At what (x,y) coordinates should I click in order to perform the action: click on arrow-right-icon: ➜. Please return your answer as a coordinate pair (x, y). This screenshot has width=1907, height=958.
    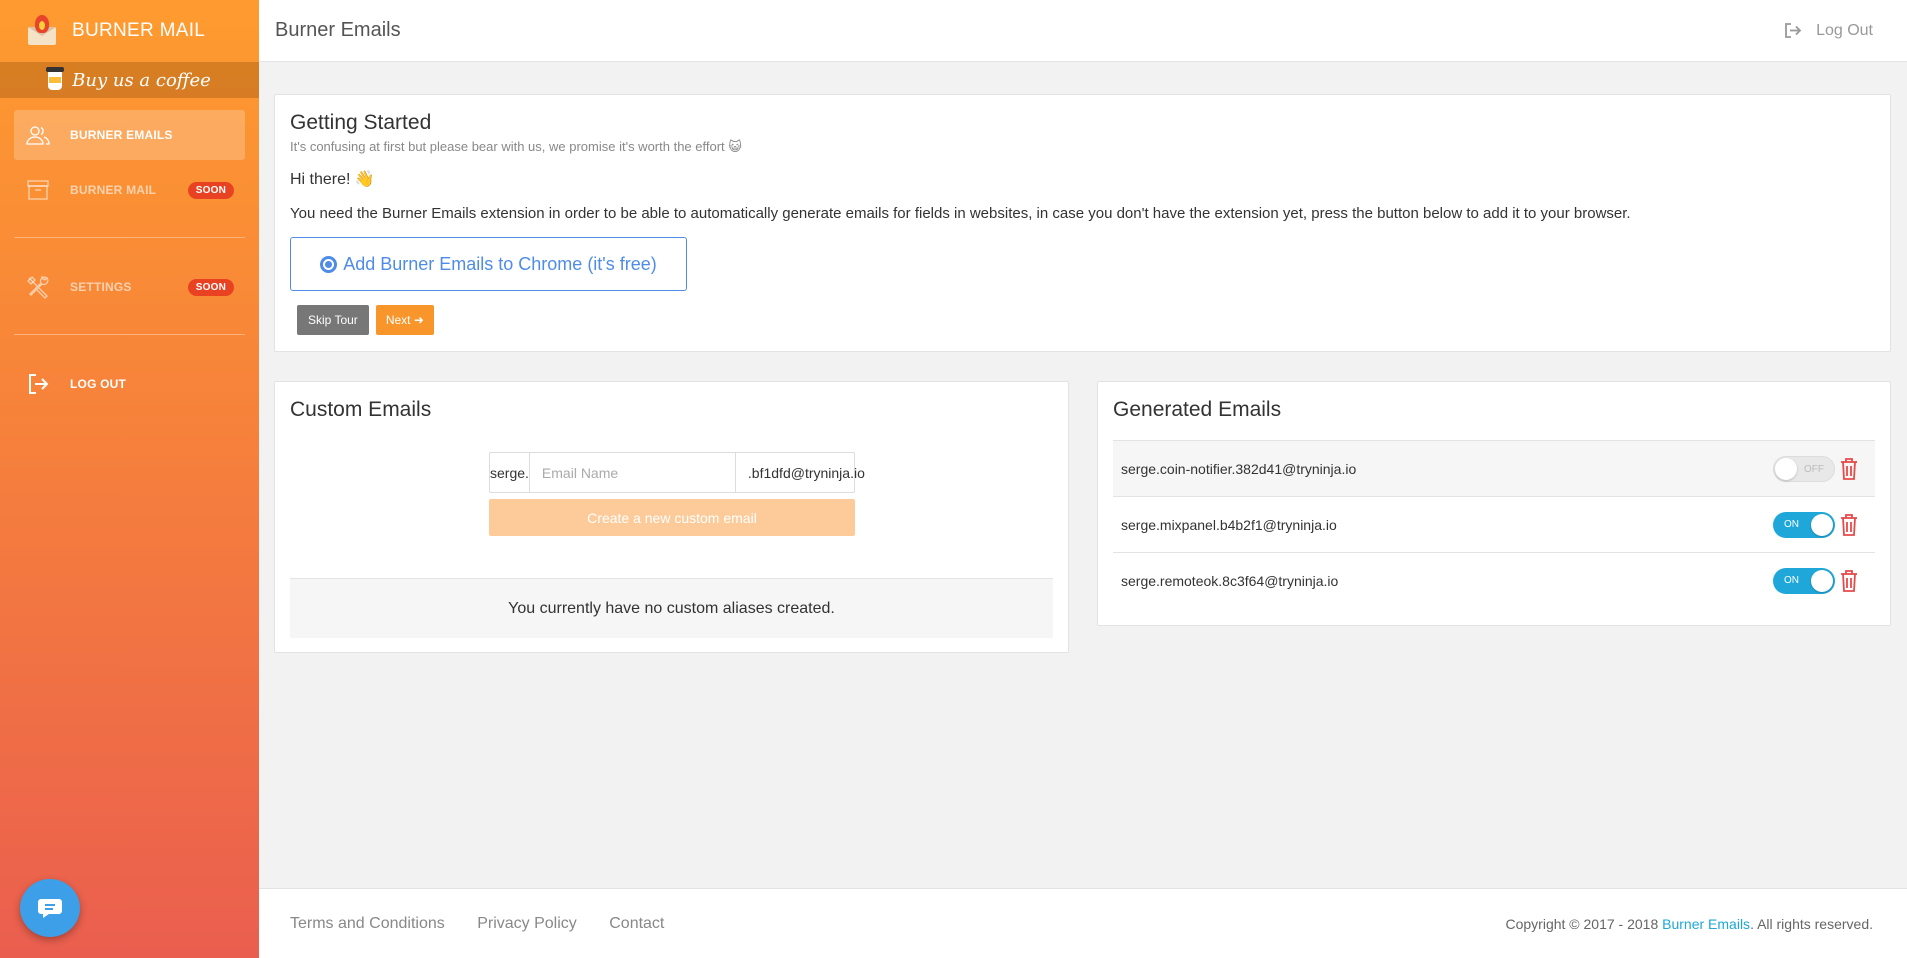
    Looking at the image, I should click on (418, 320).